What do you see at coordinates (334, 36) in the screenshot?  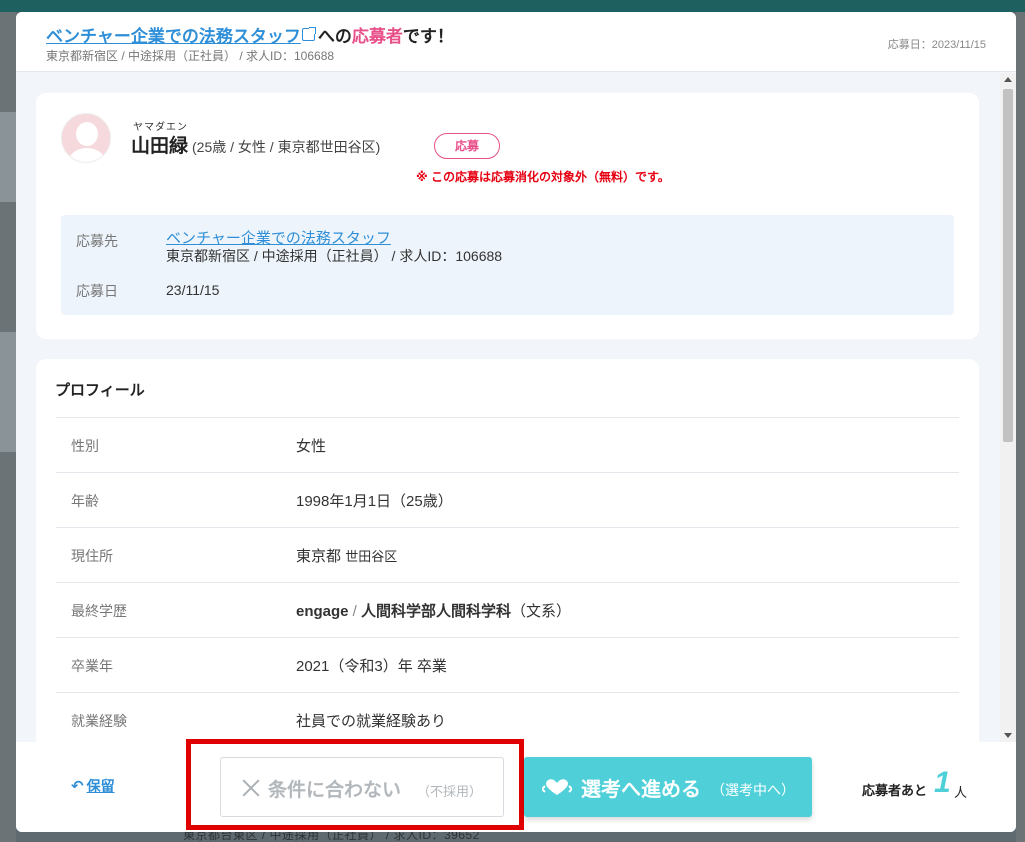 I see `title-mid-text: への` at bounding box center [334, 36].